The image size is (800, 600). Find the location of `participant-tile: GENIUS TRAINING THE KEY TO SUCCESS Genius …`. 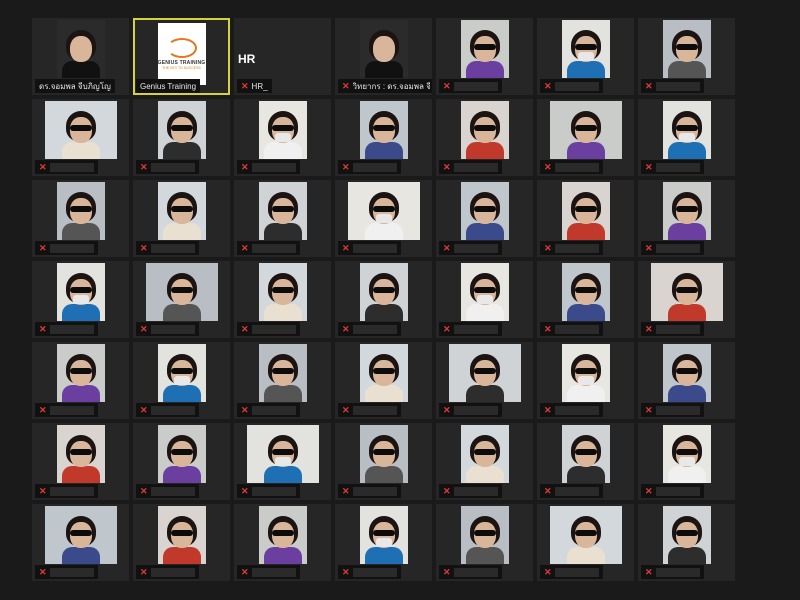

participant-tile: GENIUS TRAINING THE KEY TO SUCCESS Genius … is located at coordinates (181, 56).